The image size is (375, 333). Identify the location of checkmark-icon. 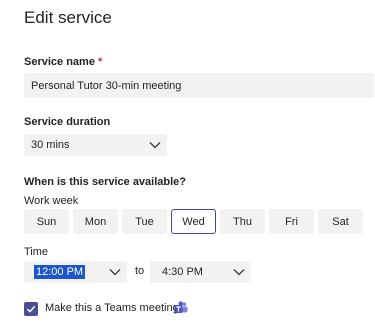
(31, 309).